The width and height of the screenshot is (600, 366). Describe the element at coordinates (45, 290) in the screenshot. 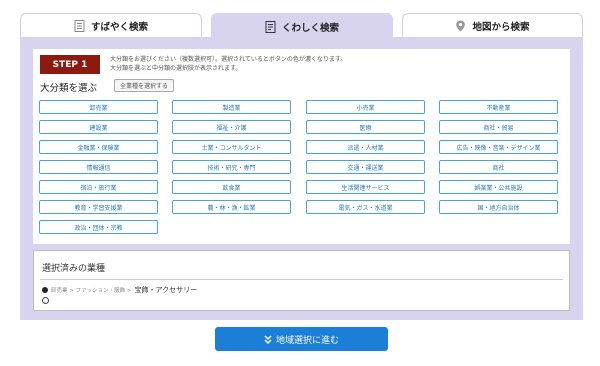

I see `bullet-icon` at that location.